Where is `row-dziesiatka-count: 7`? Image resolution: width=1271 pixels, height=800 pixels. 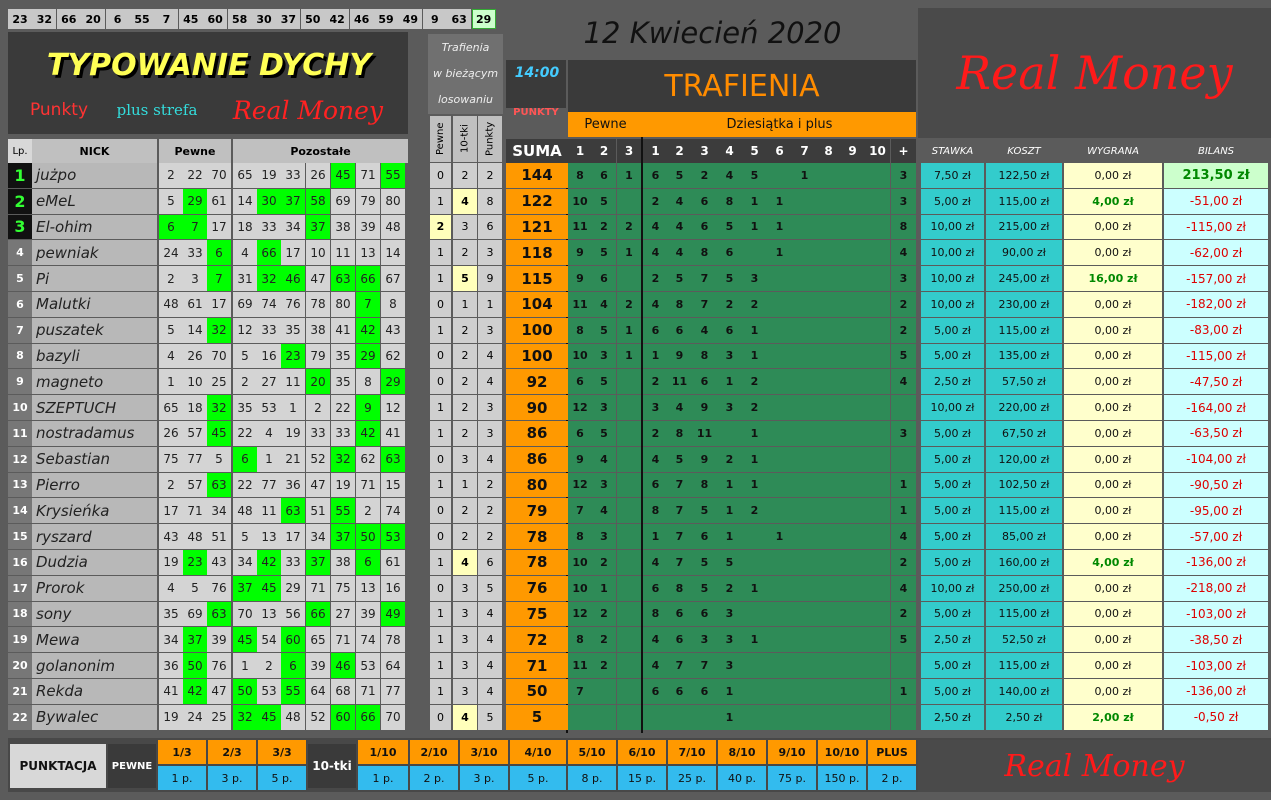 row-dziesiatka-count: 7 is located at coordinates (704, 278).